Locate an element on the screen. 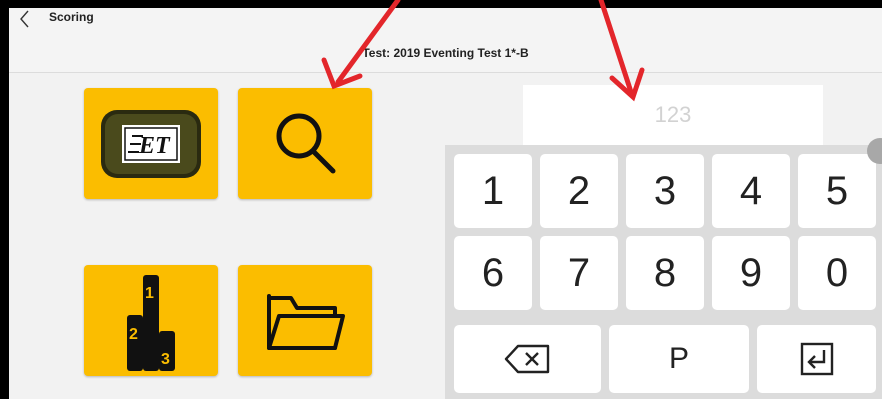 This screenshot has width=882, height=399. et-logo-tile: ET is located at coordinates (151, 143).